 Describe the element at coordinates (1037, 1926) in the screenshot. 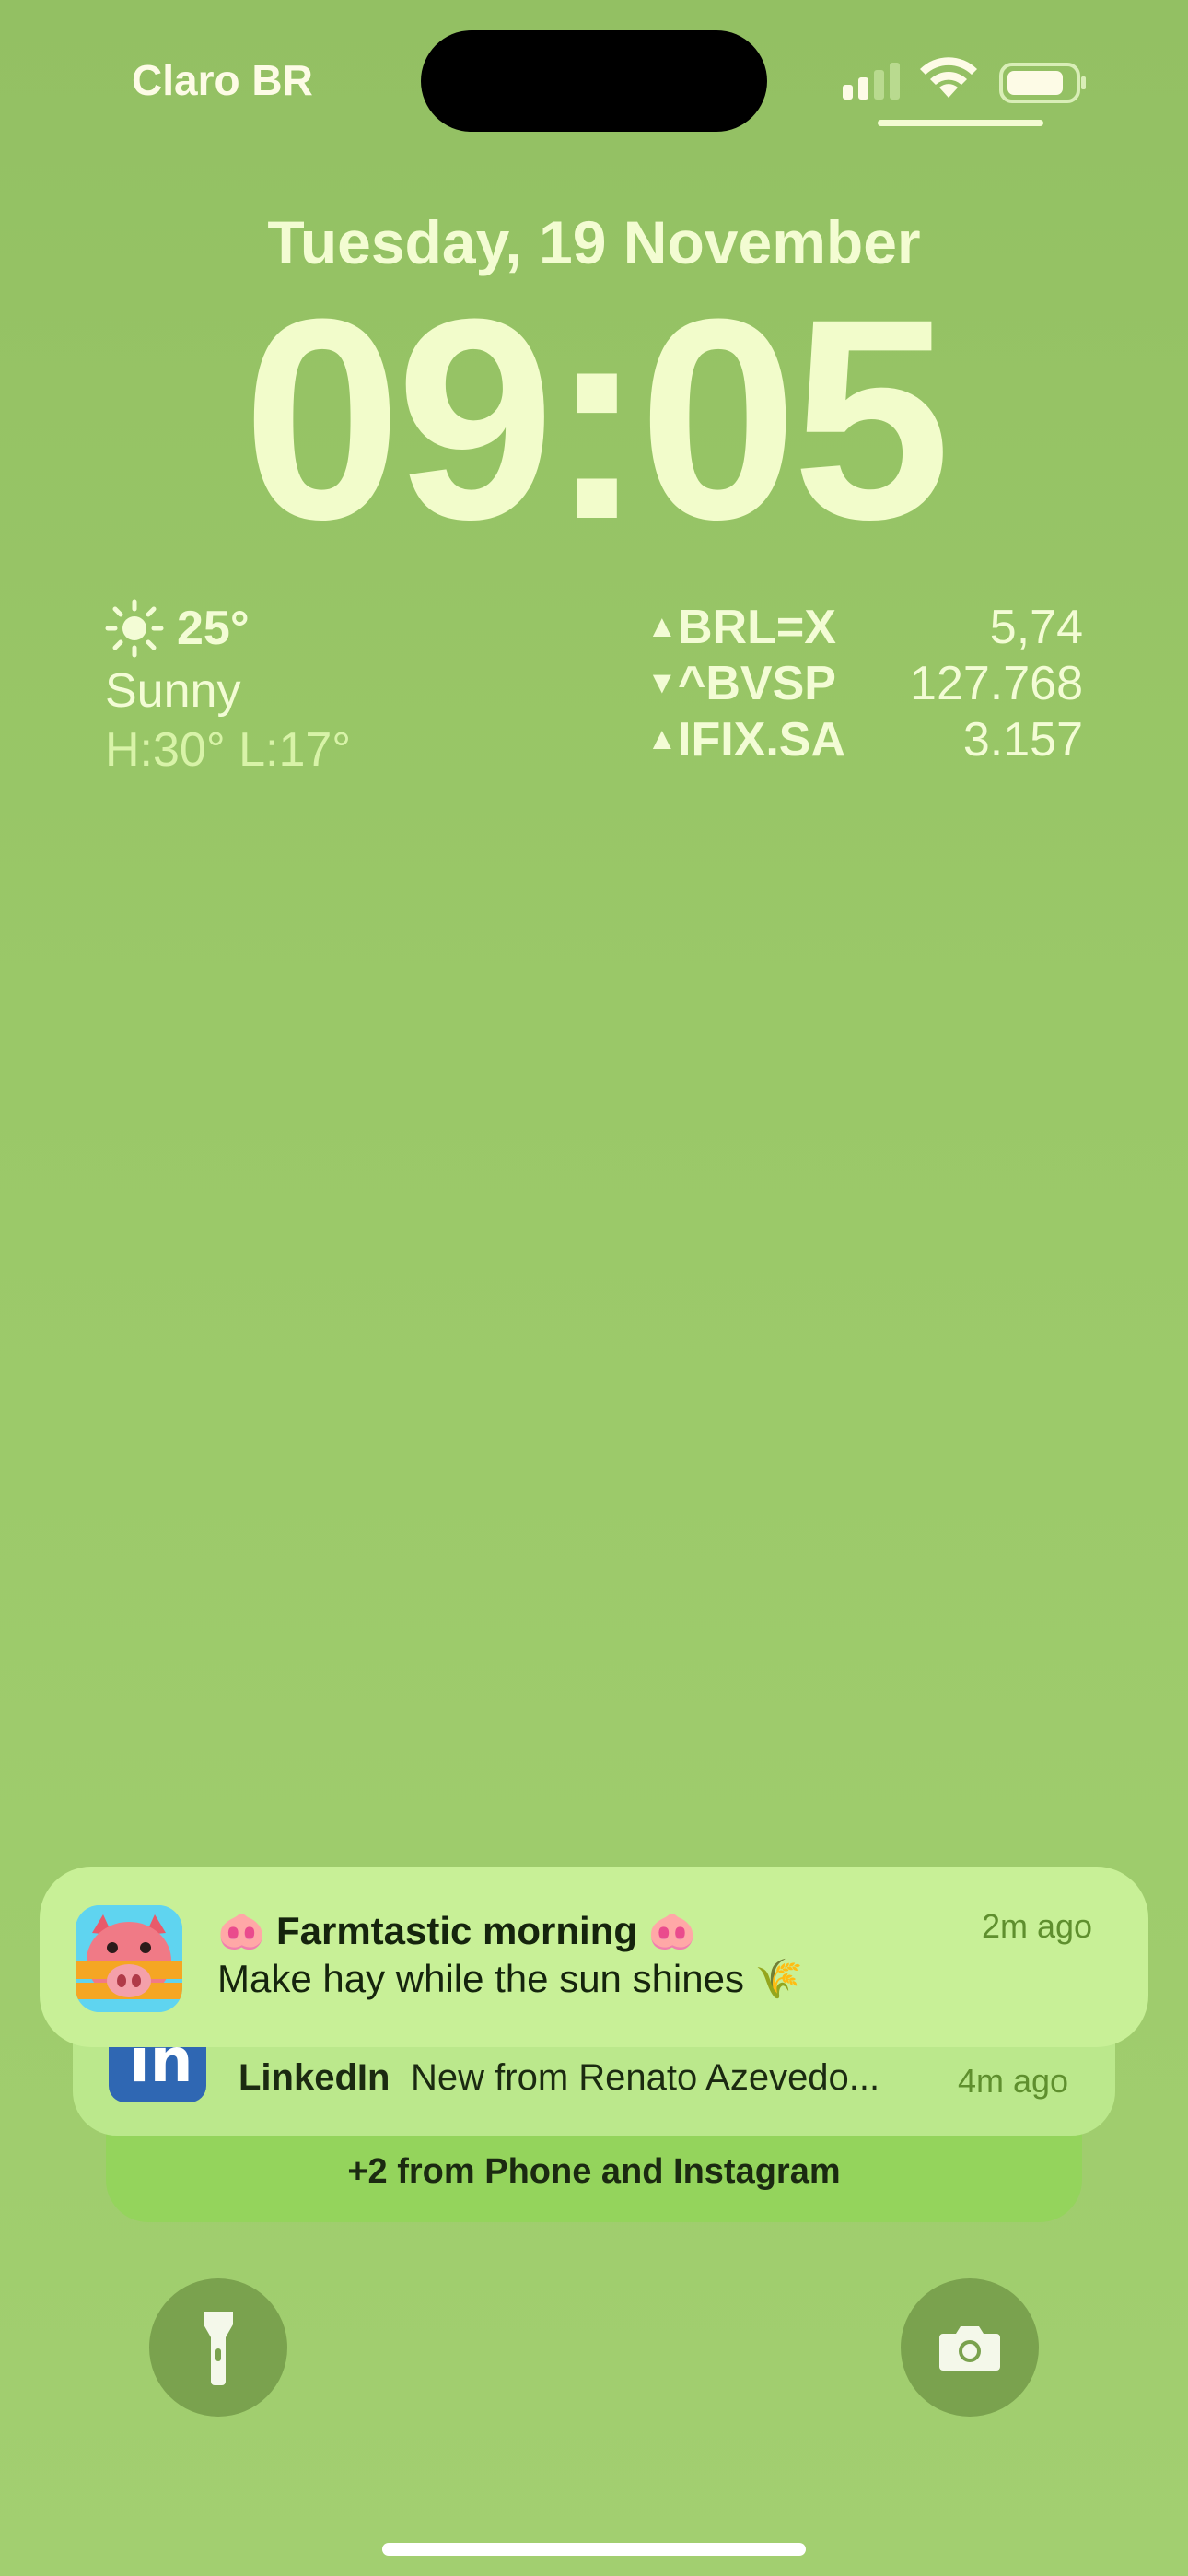

I see `farmtastic-notification-time: 2m ago` at that location.